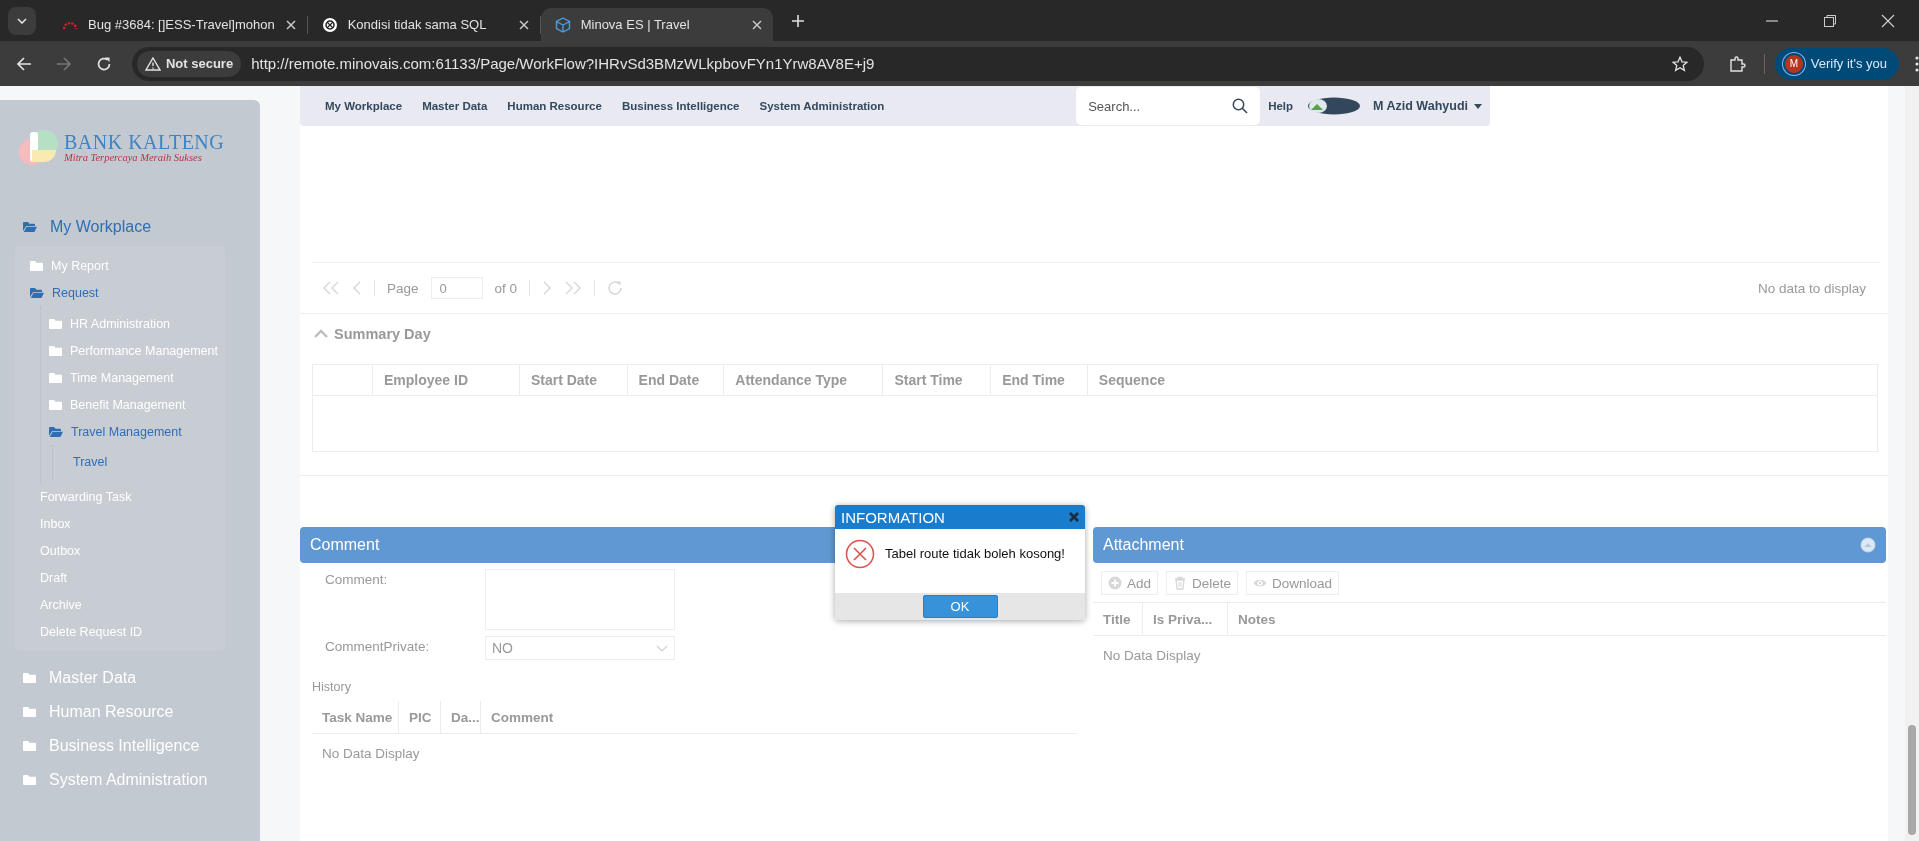  Describe the element at coordinates (378, 647) in the screenshot. I see `field-label: CommentPrivate:` at that location.